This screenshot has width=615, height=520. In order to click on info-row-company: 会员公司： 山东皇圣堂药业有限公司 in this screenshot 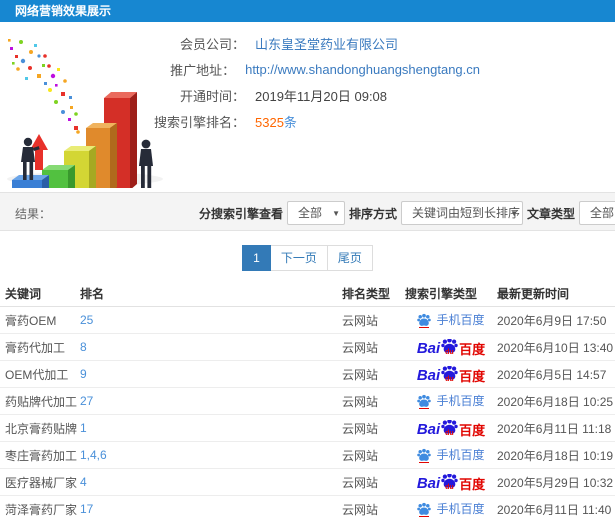, I will do `click(240, 43)`.